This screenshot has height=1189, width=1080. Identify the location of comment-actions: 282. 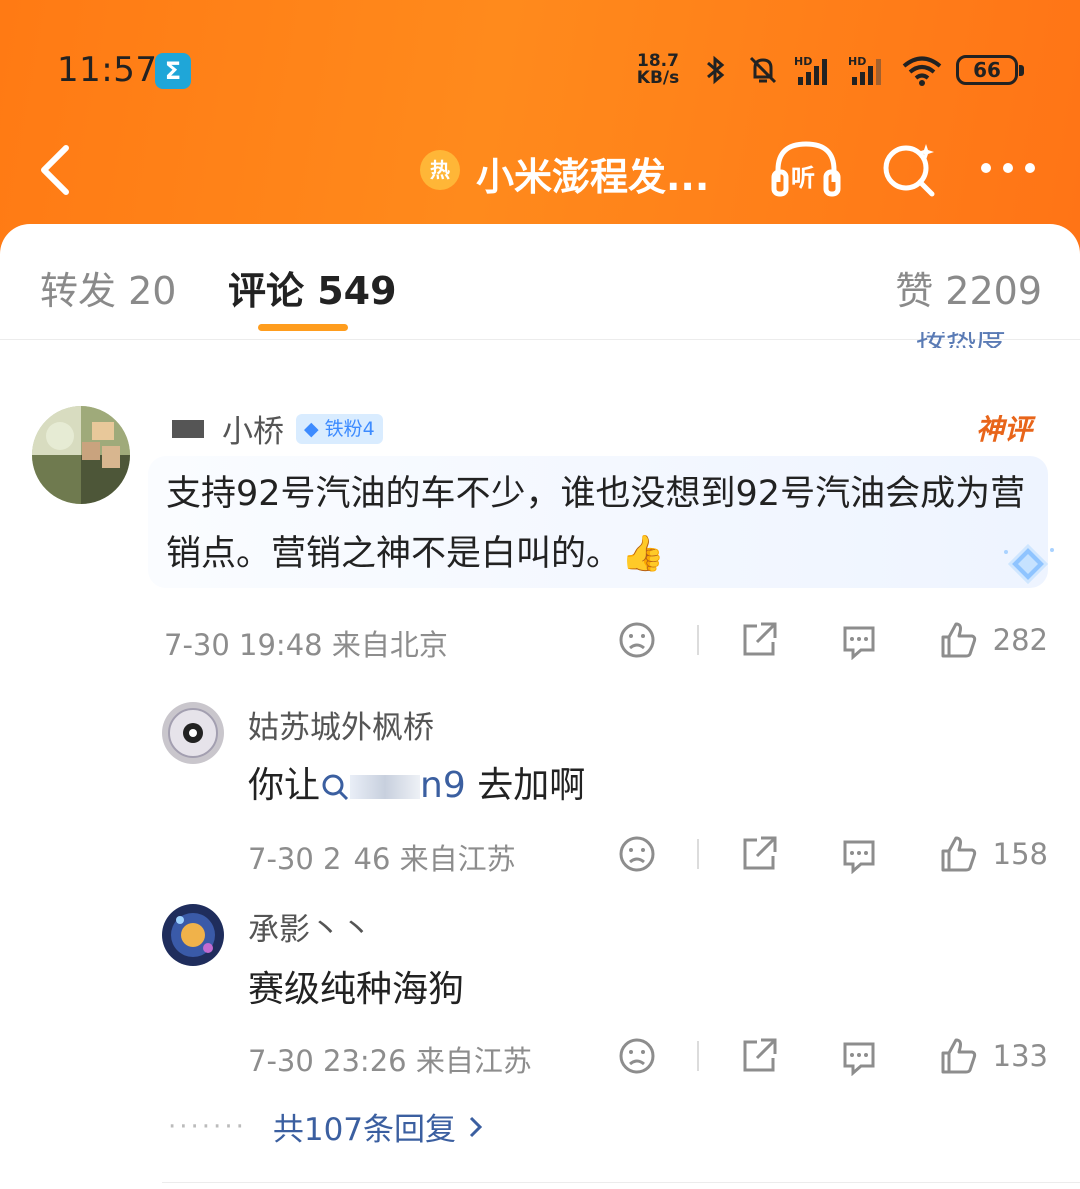
(832, 640).